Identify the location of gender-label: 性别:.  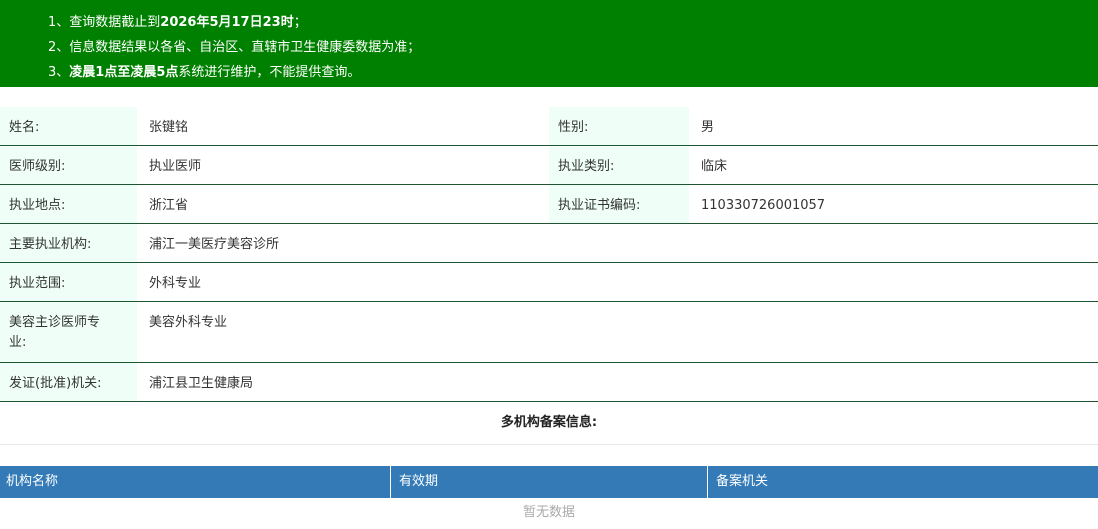
(619, 126).